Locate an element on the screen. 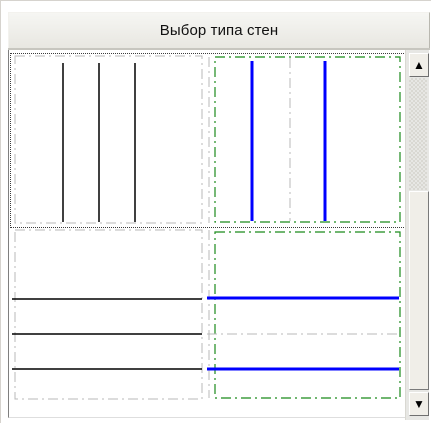  scrollbar-thumb is located at coordinates (419, 290).